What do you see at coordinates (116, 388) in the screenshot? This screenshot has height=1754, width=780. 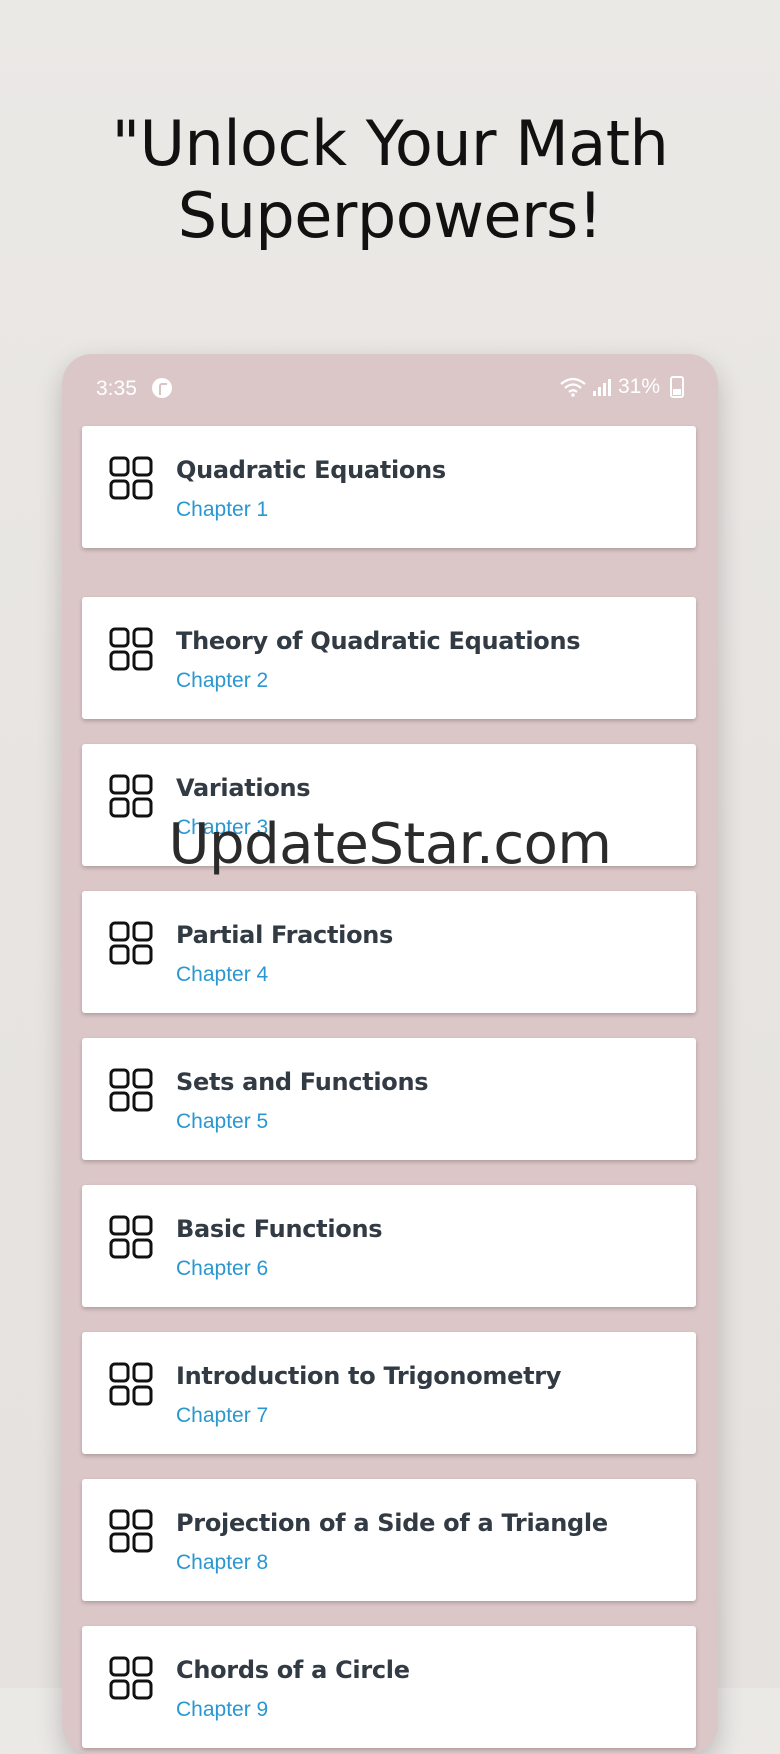 I see `status-time: 3:35` at bounding box center [116, 388].